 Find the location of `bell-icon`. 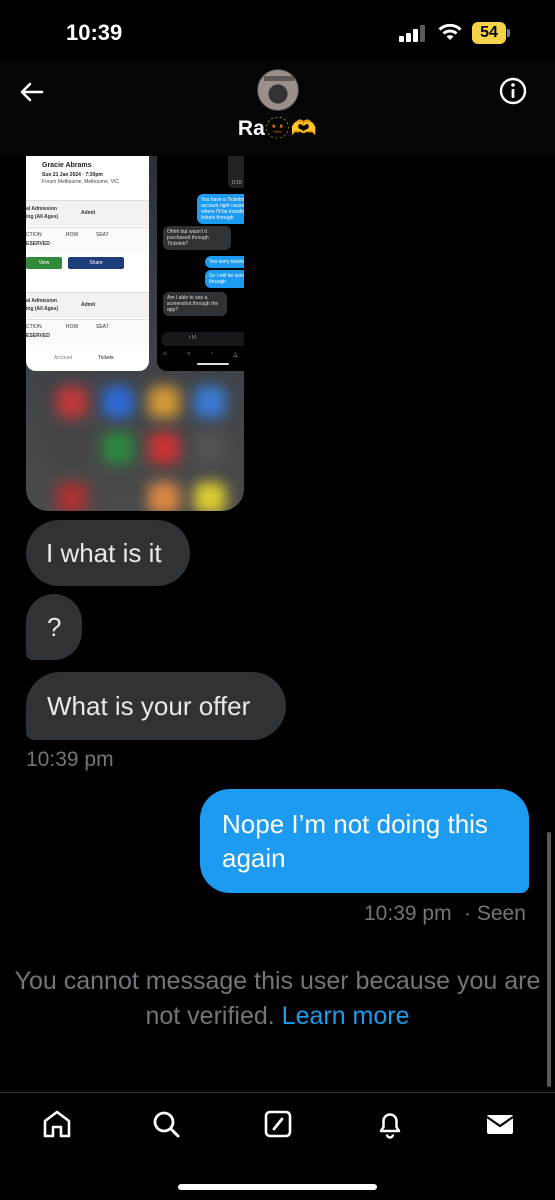

bell-icon is located at coordinates (390, 1124).